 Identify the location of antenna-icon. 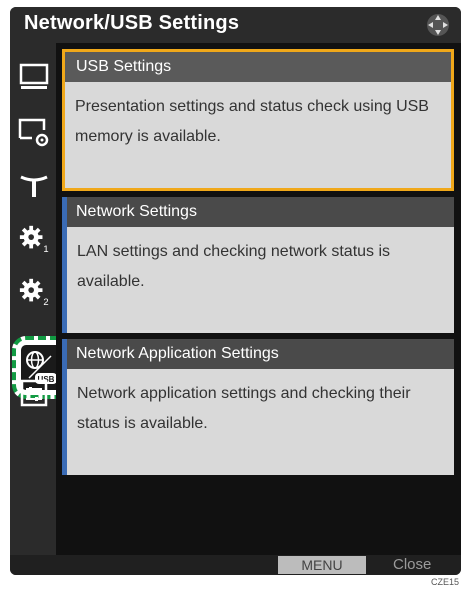
(34, 186).